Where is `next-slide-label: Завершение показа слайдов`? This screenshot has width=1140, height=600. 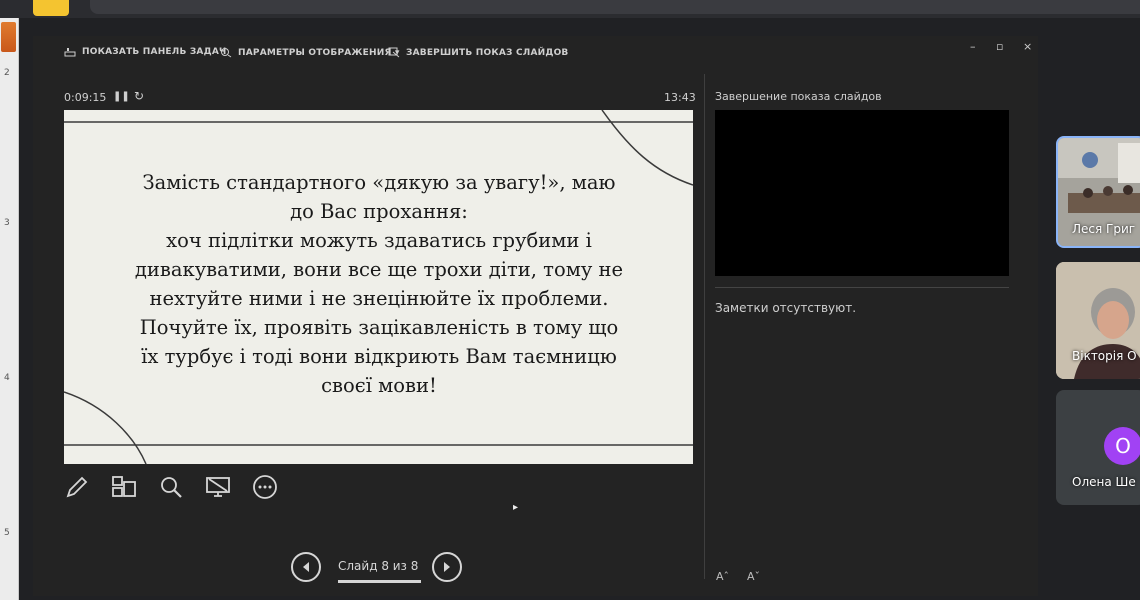
next-slide-label: Завершение показа слайдов is located at coordinates (798, 96).